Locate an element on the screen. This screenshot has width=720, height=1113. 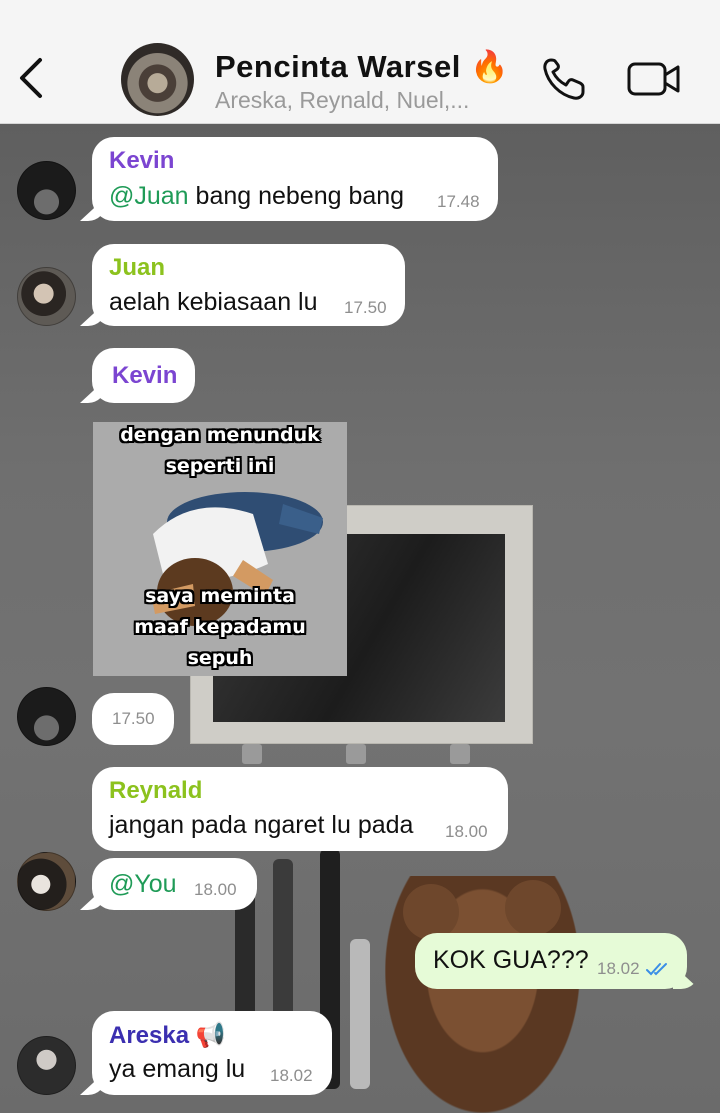
phone-icon is located at coordinates (564, 79).